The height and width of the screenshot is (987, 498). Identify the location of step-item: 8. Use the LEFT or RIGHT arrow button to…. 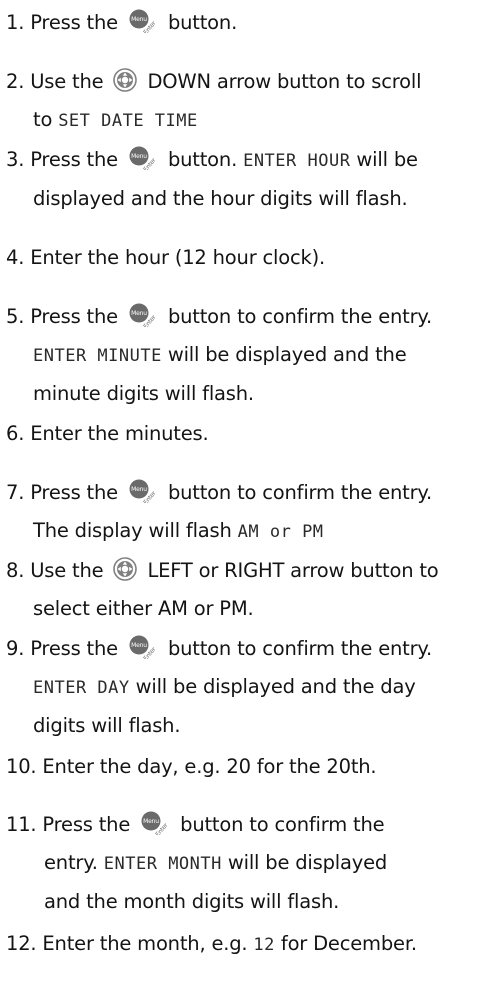
(251, 590).